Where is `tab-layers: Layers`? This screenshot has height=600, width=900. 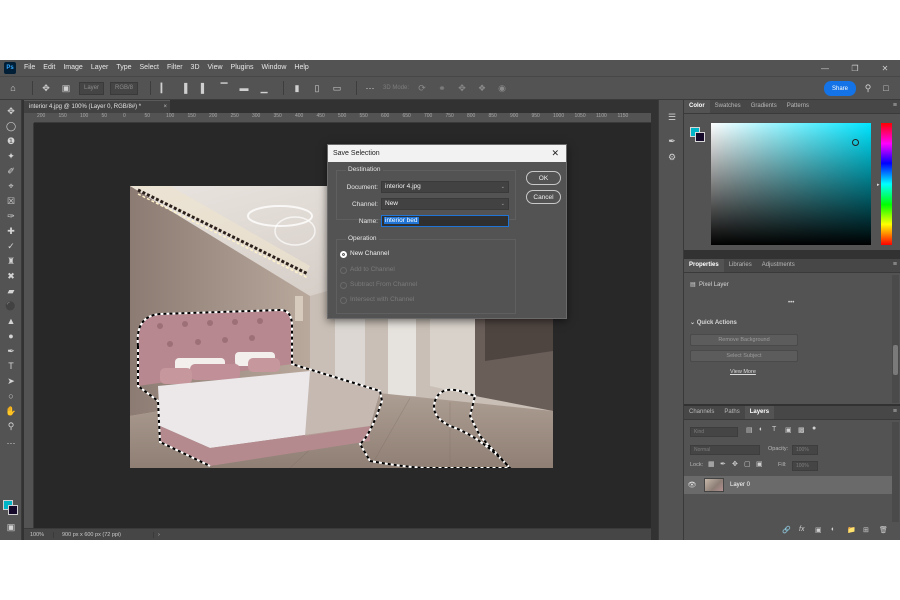 tab-layers: Layers is located at coordinates (759, 412).